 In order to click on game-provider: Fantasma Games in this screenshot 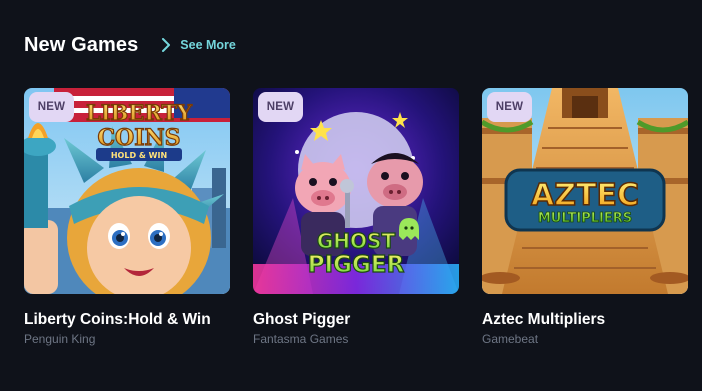, I will do `click(356, 339)`.